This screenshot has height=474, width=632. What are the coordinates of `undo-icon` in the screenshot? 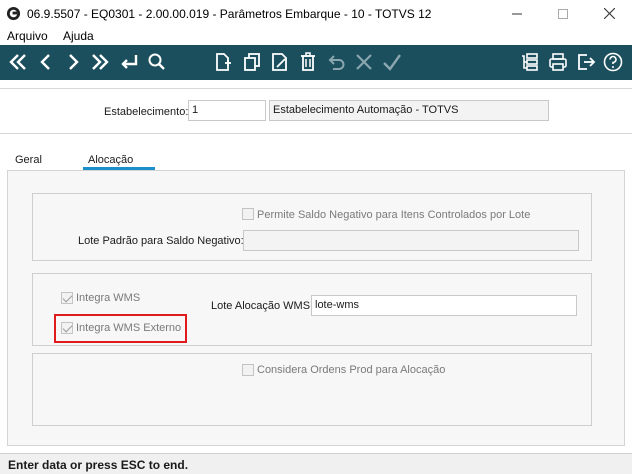 It's located at (336, 62).